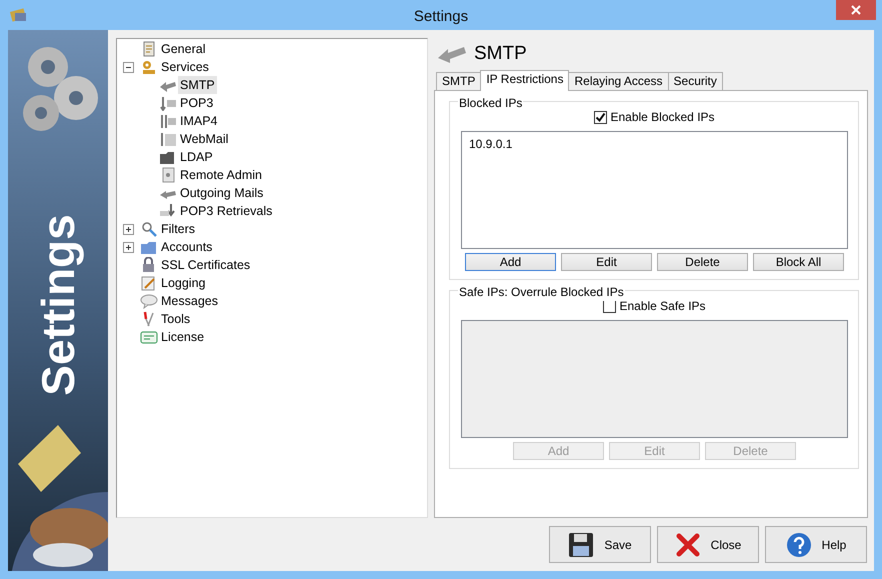  I want to click on tree-item: POP3 Retrievals, so click(226, 211).